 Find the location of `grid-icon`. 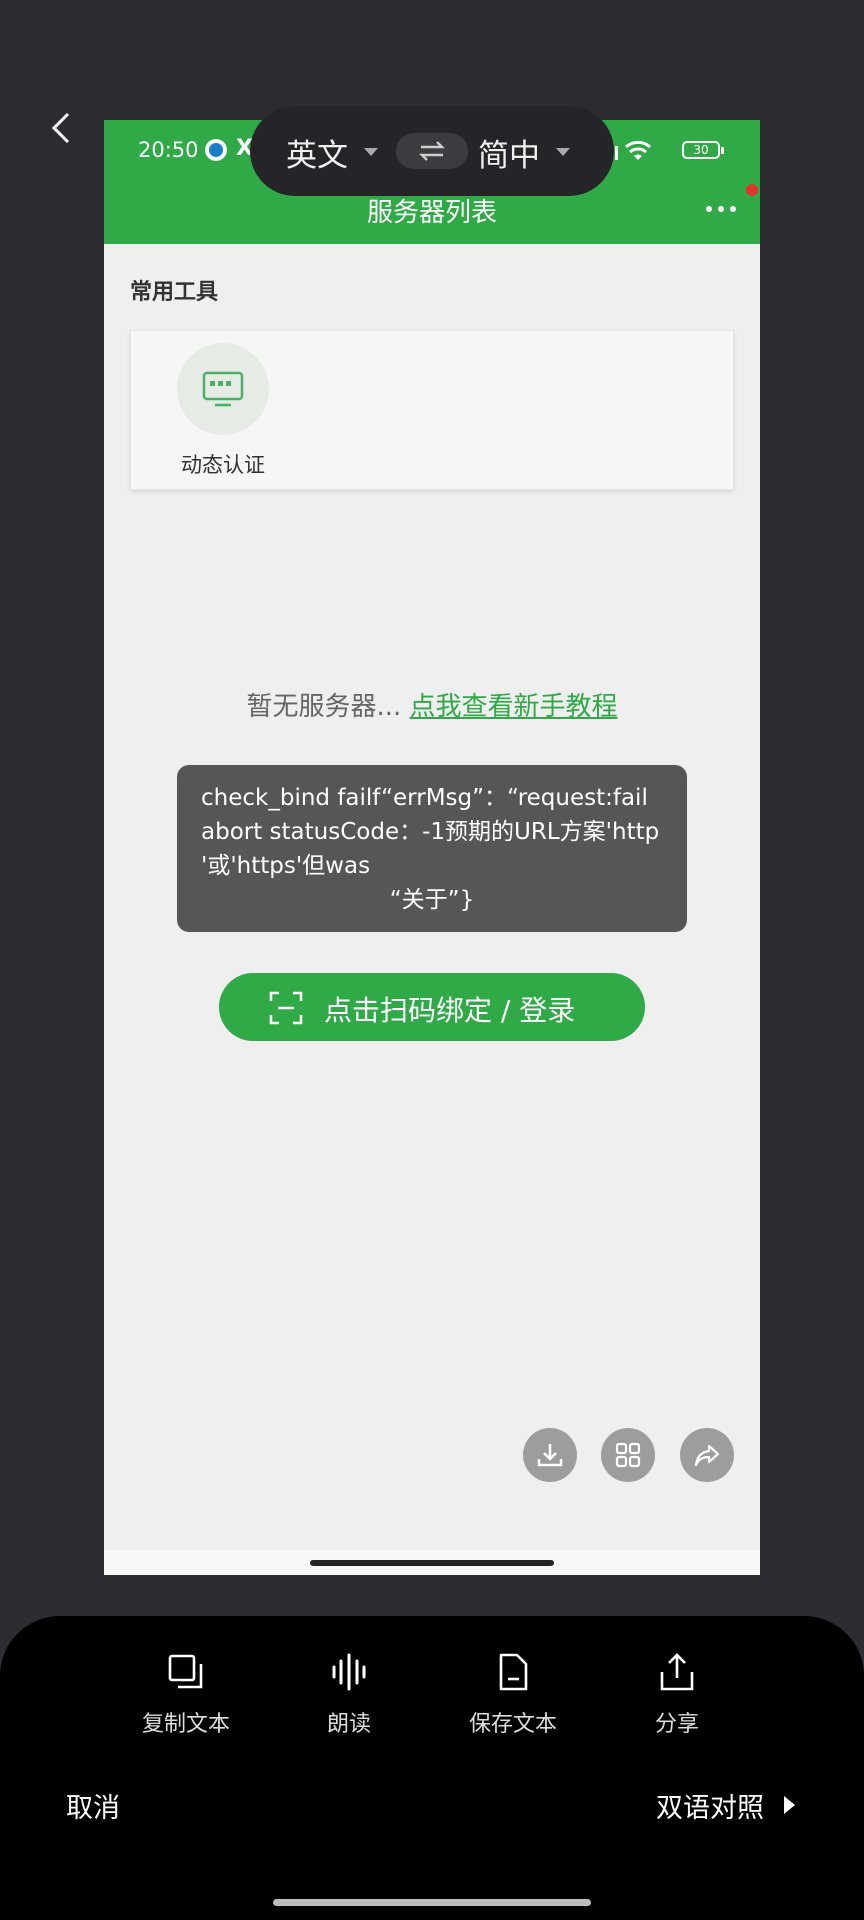

grid-icon is located at coordinates (628, 1455).